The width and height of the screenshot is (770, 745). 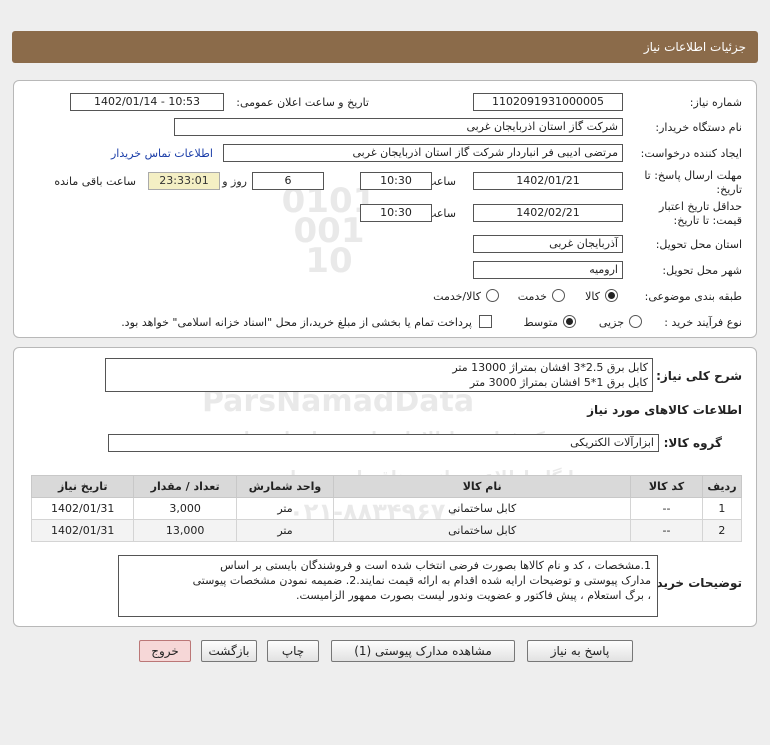 I want to click on deadline-label-date: تاریخ:, so click(x=729, y=189).